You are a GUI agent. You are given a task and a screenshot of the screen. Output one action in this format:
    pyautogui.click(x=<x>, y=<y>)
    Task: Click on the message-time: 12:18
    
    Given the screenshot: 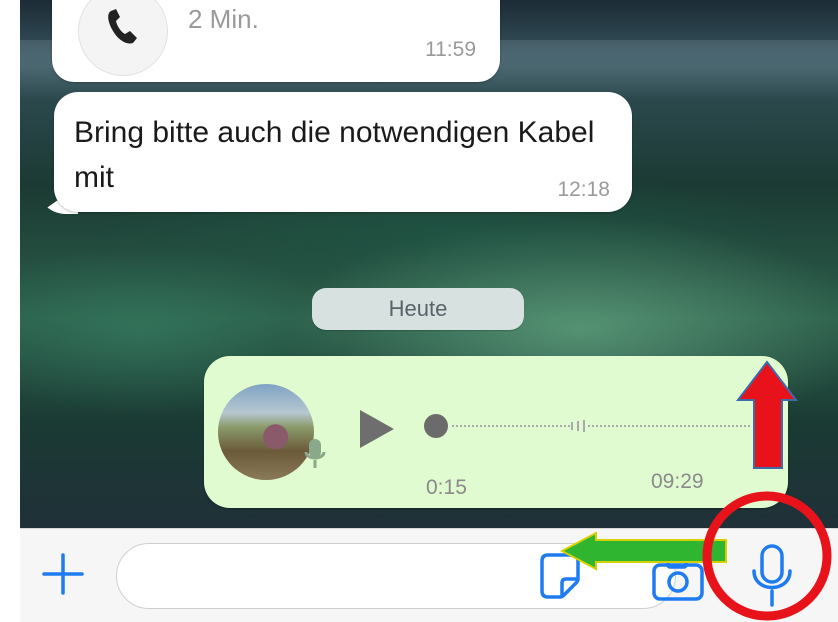 What is the action you would take?
    pyautogui.click(x=583, y=189)
    